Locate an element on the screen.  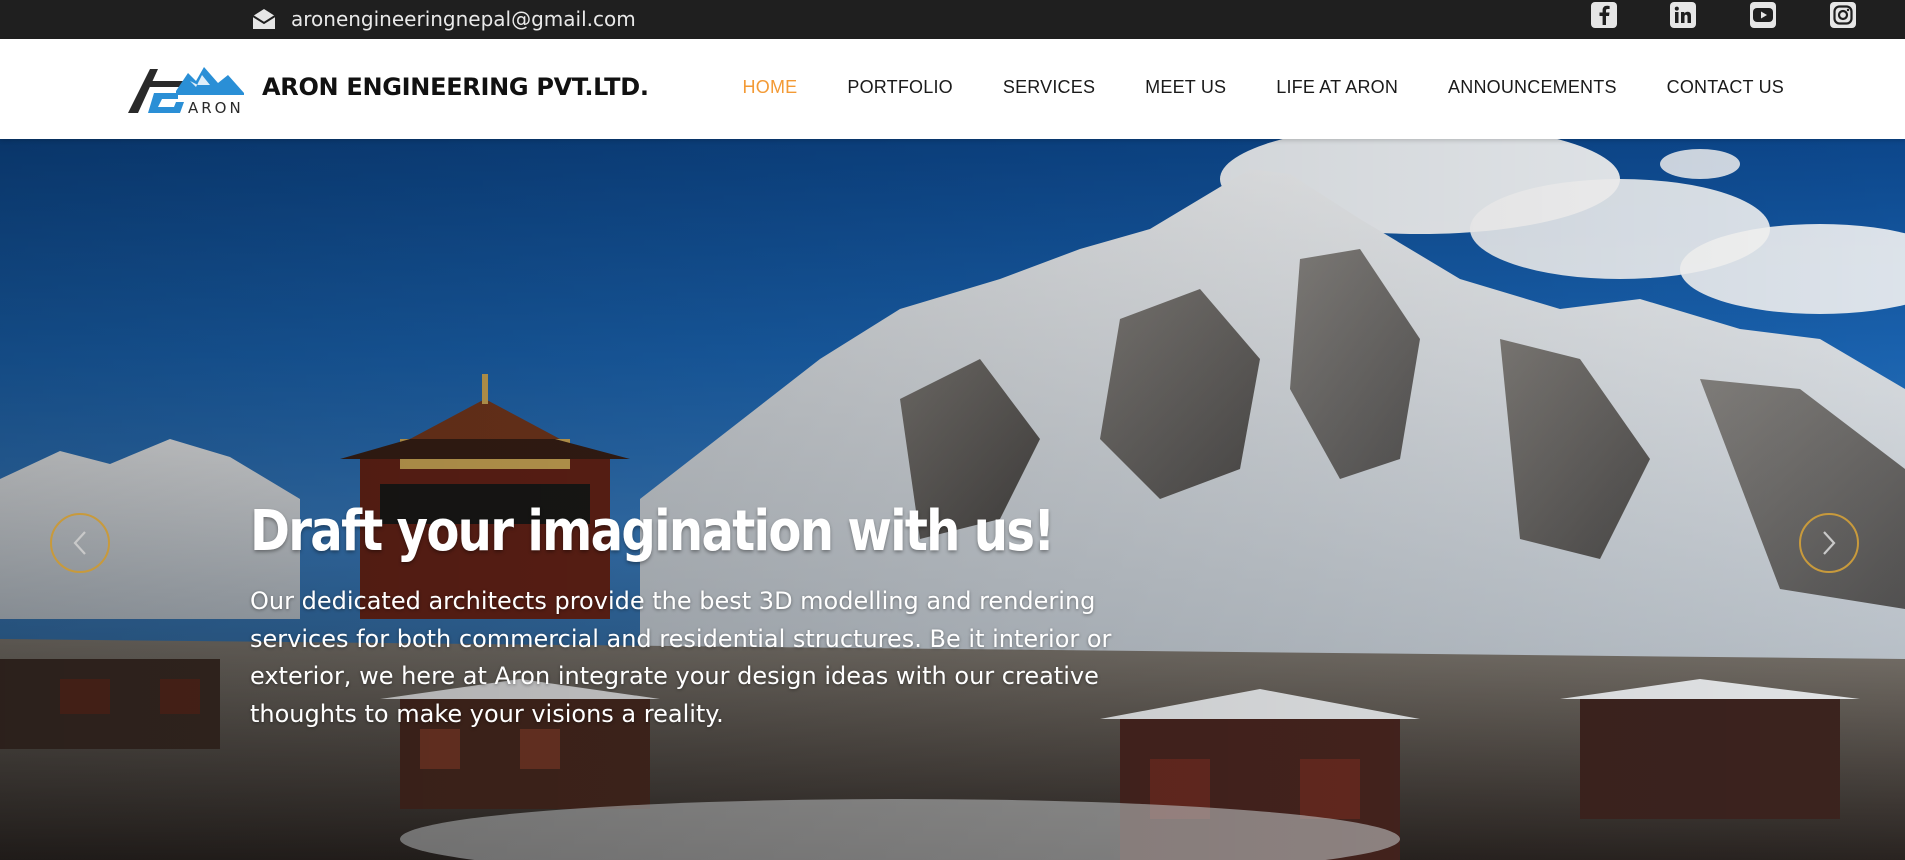
youtube-icon is located at coordinates (1763, 15).